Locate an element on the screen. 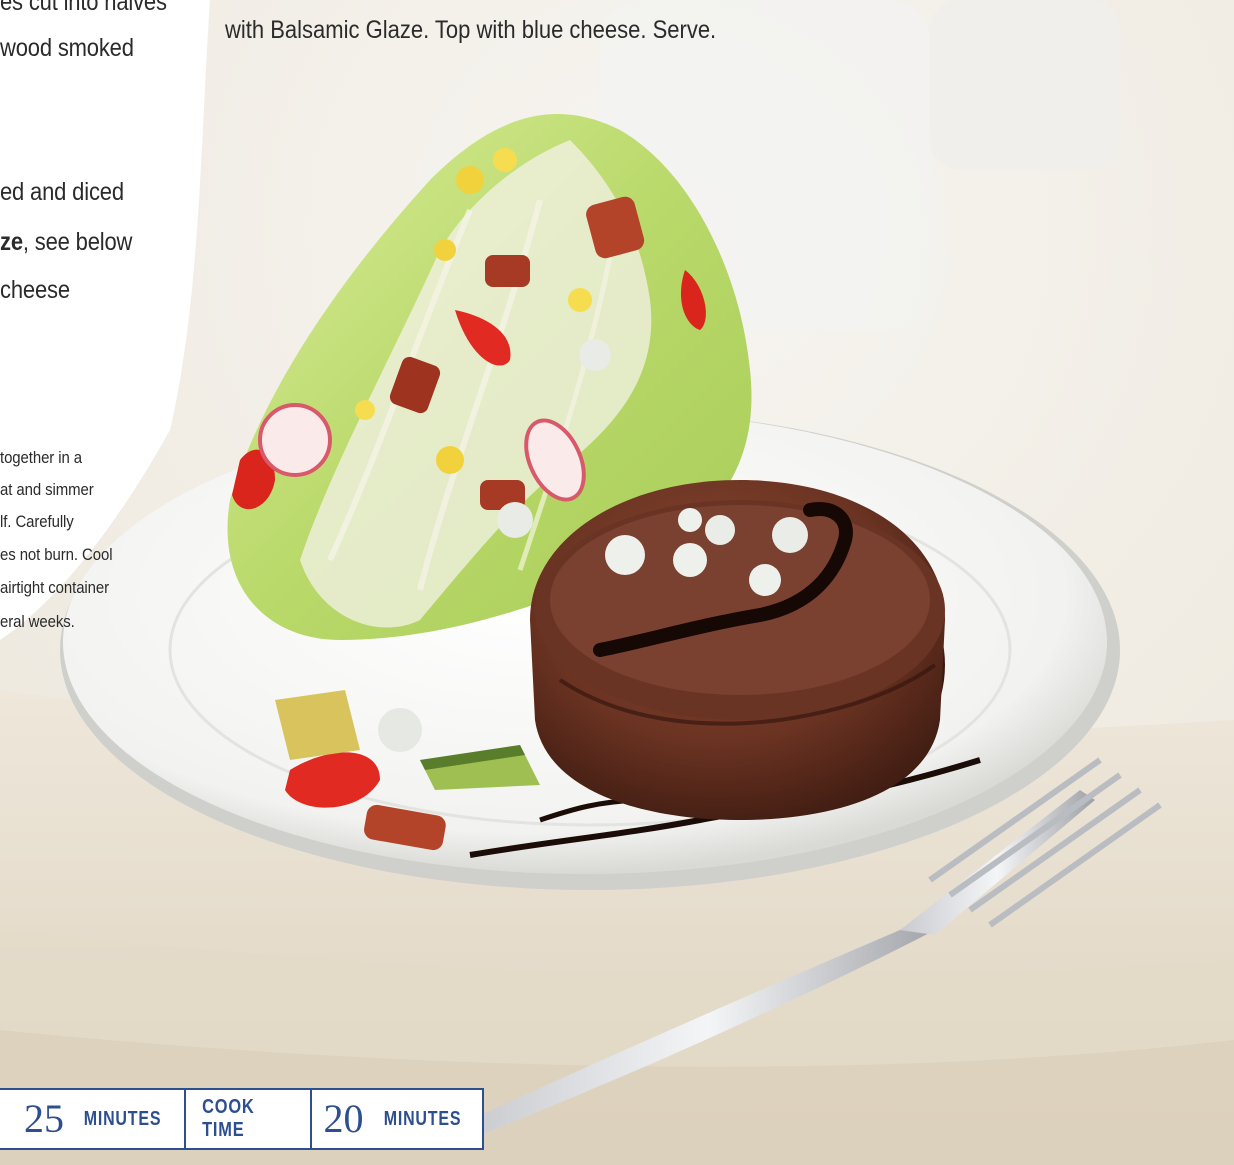  ingredient-bold: ze is located at coordinates (11, 242).